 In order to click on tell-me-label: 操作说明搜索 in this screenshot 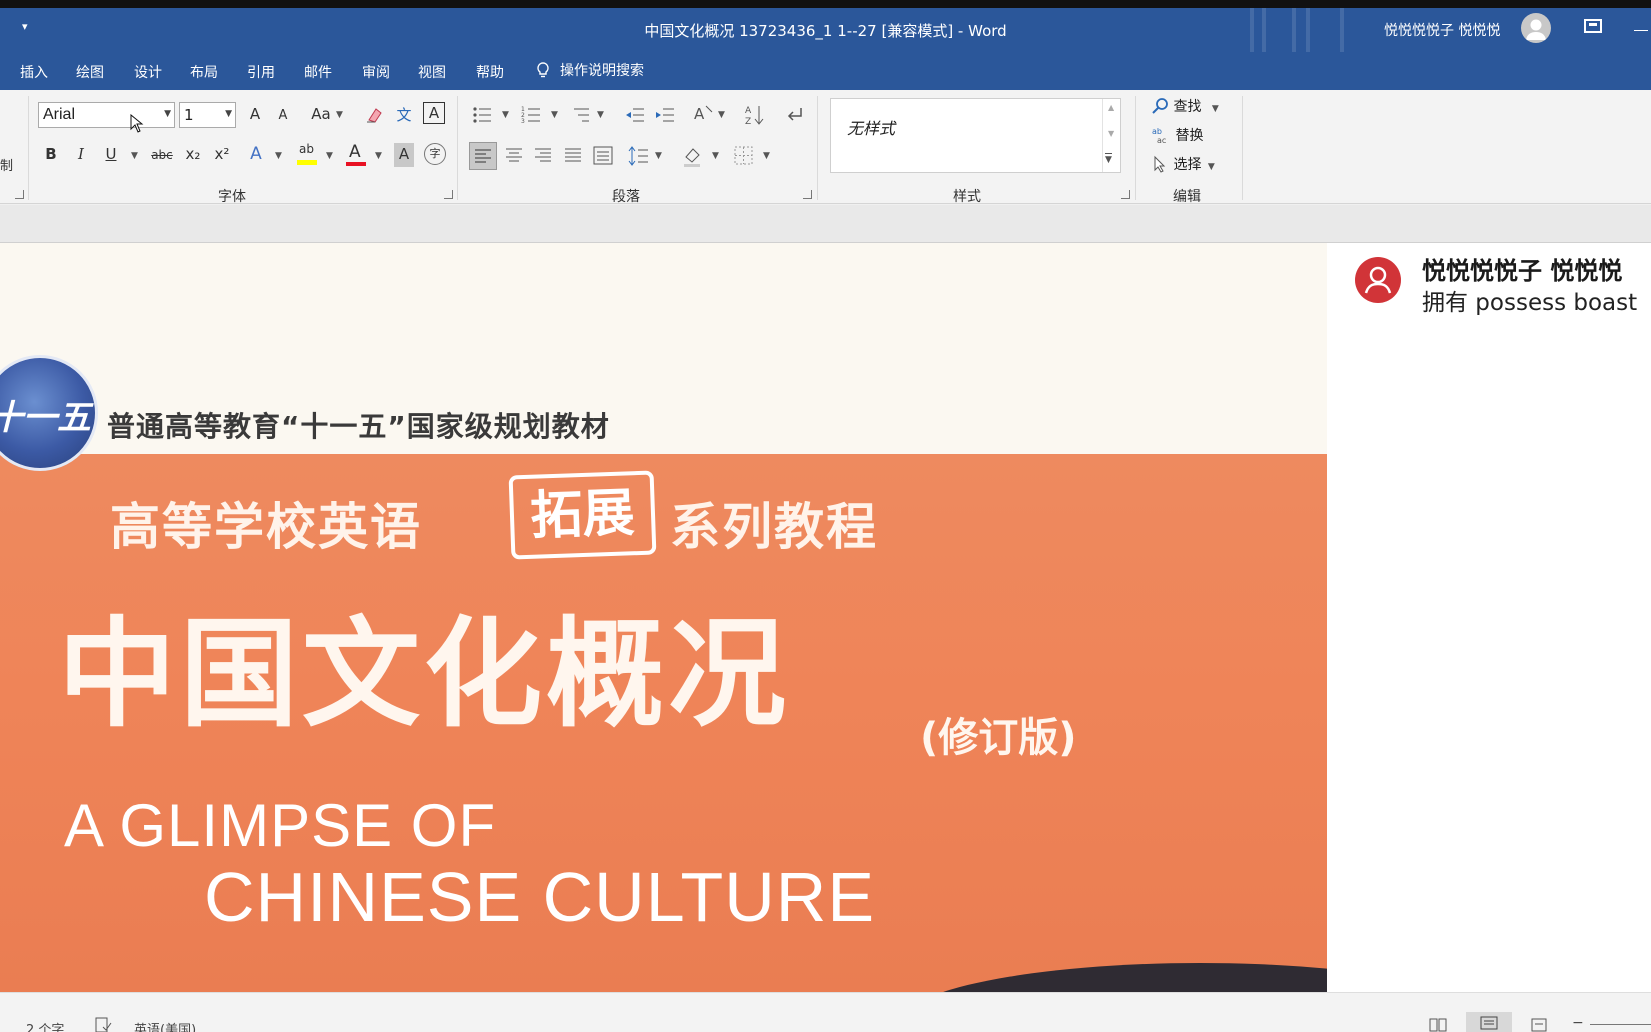, I will do `click(602, 71)`.